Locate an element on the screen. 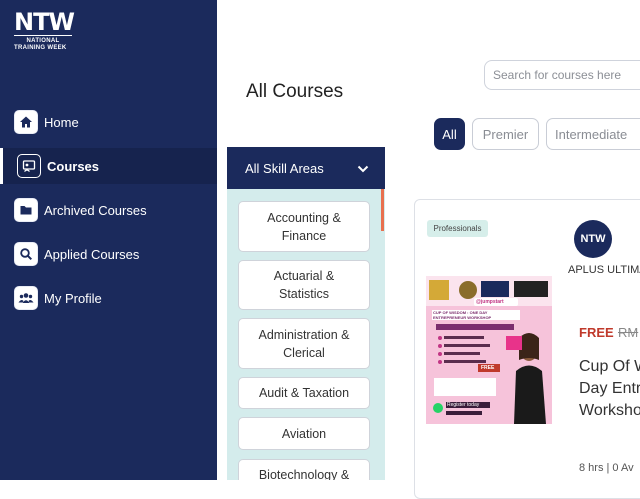  skill-item-label: Statistics is located at coordinates (303, 294).